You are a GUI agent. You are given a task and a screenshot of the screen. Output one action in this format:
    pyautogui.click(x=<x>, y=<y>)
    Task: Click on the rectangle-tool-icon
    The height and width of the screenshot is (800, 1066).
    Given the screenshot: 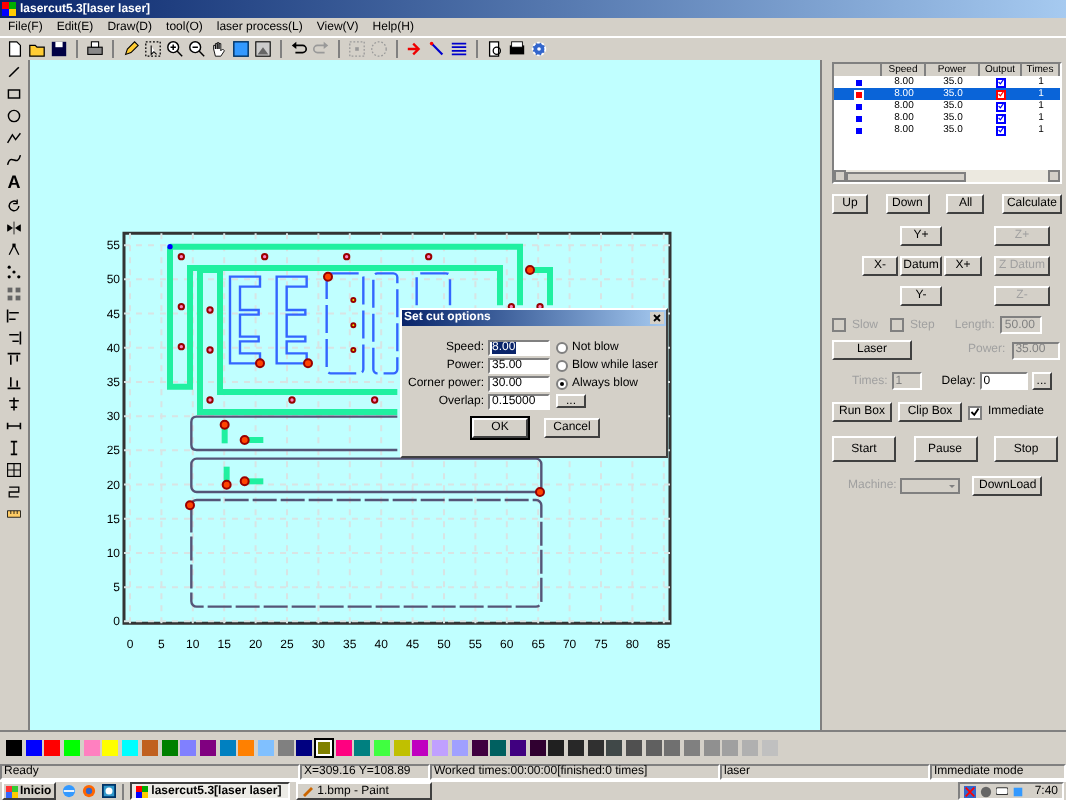 What is the action you would take?
    pyautogui.click(x=14, y=94)
    